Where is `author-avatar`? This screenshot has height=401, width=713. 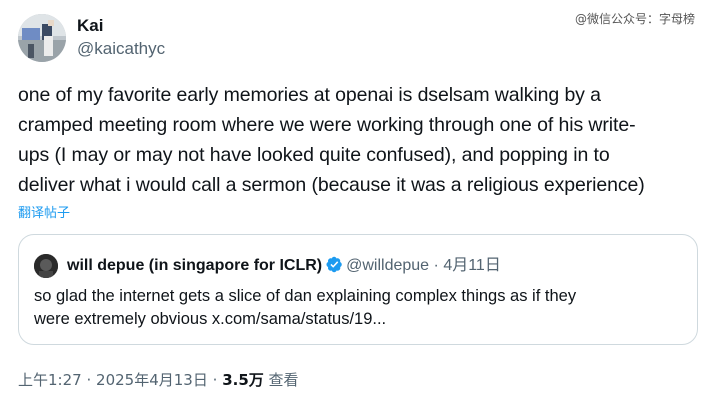
author-avatar is located at coordinates (42, 38).